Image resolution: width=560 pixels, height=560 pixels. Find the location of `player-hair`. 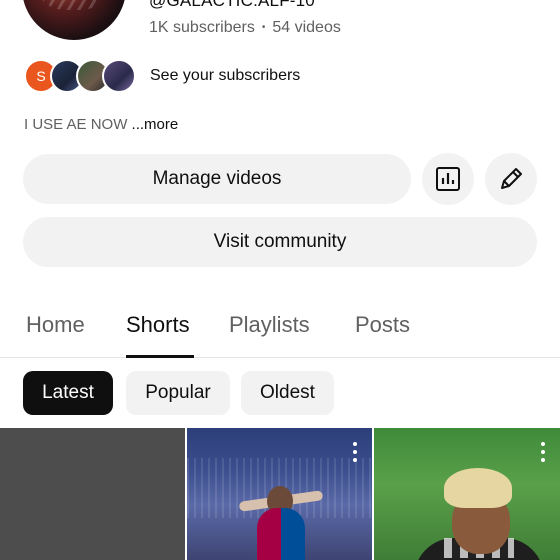

player-hair is located at coordinates (478, 488).